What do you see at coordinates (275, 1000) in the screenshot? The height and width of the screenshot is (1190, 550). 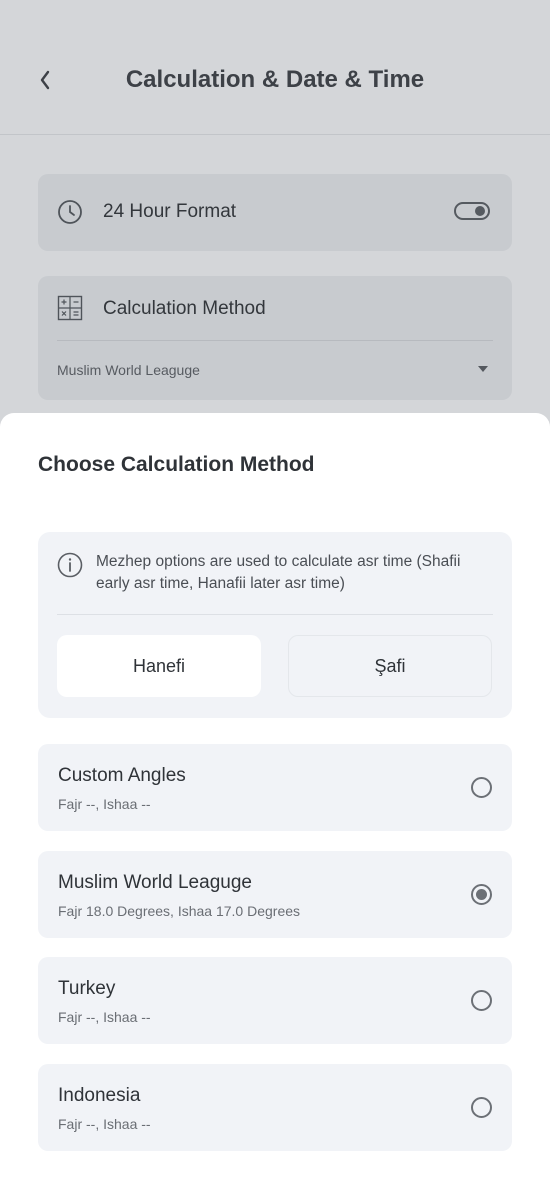 I see `option-turkey: Turkey Fajr --, Ishaa --` at bounding box center [275, 1000].